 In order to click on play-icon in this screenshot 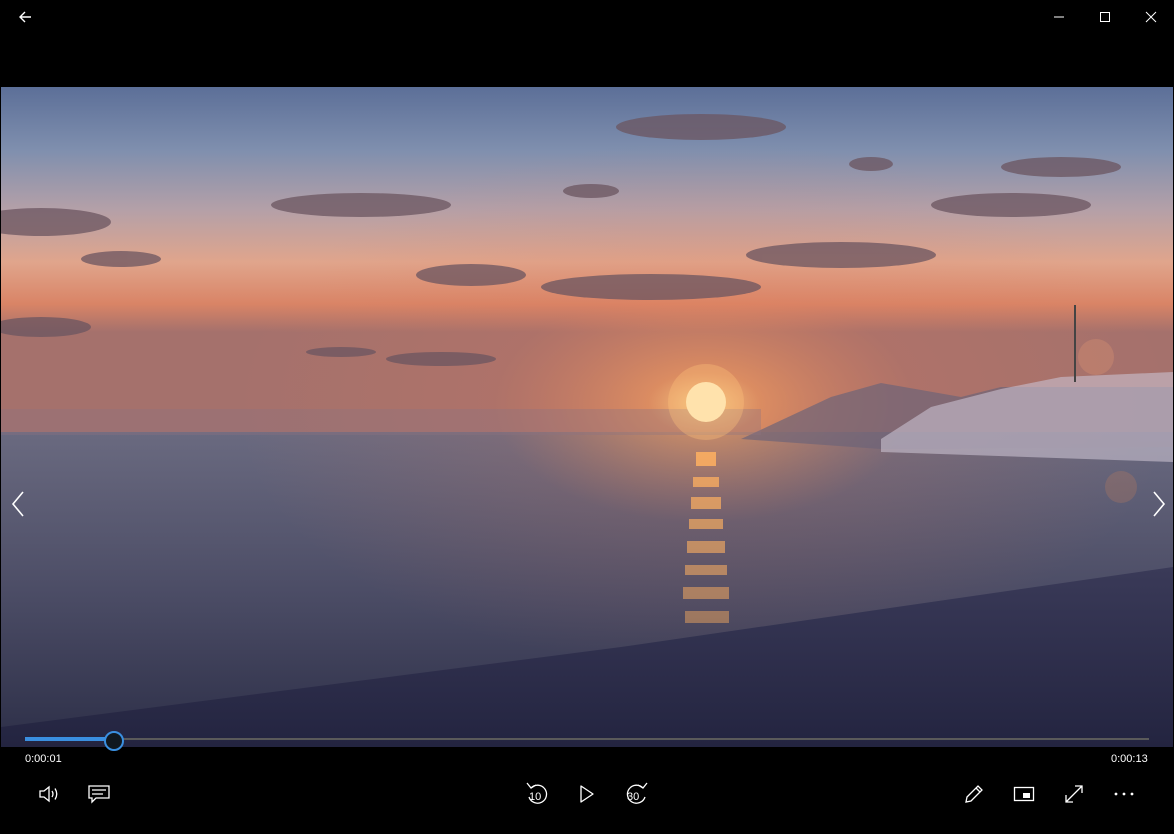, I will do `click(587, 794)`.